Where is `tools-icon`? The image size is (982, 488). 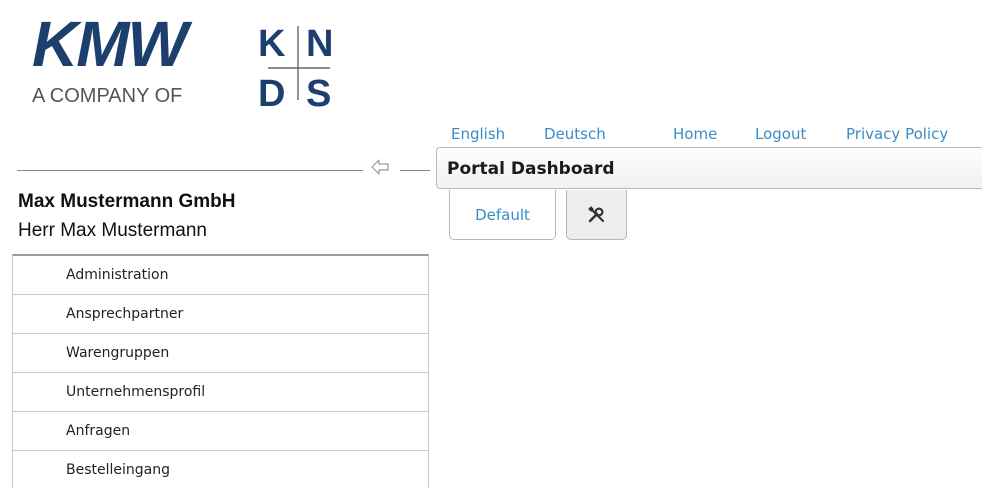 tools-icon is located at coordinates (596, 214).